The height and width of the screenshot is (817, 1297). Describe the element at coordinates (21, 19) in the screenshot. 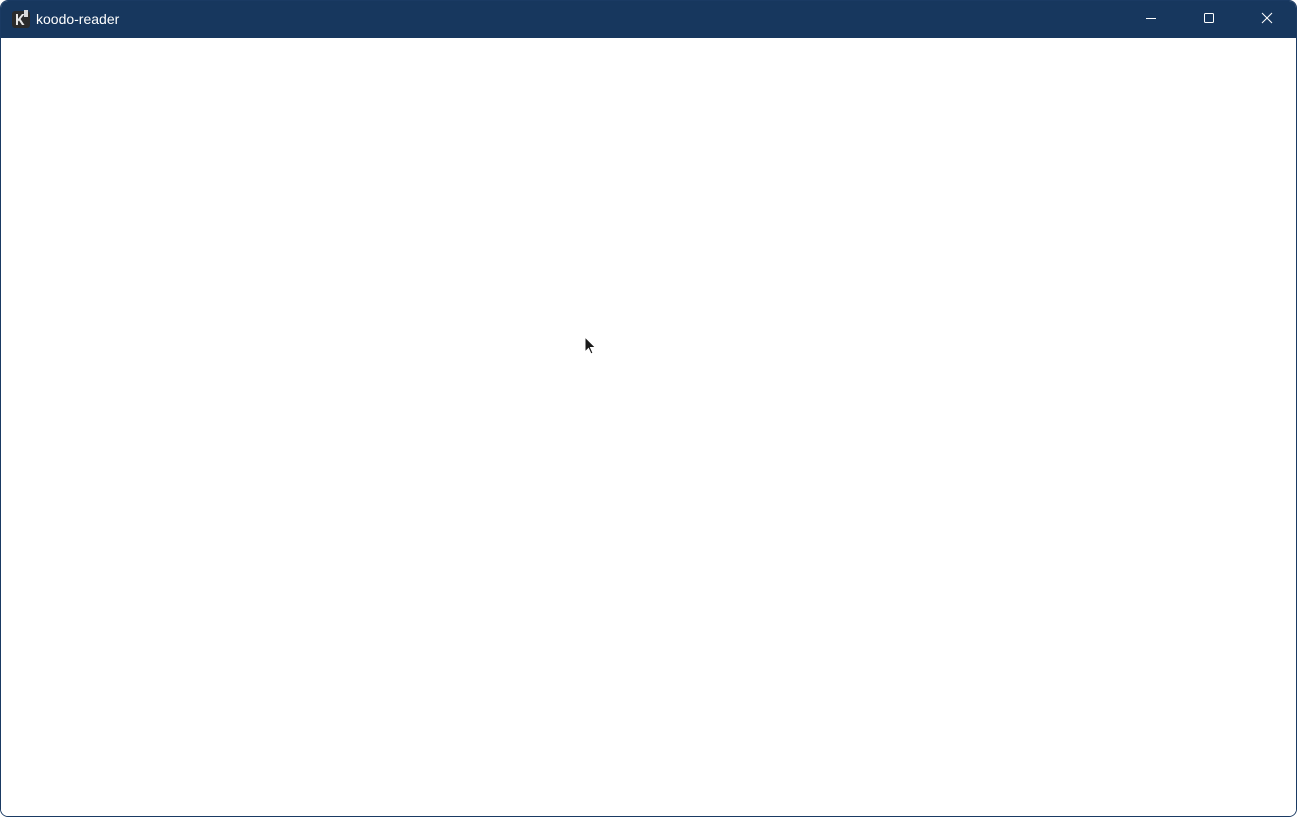

I see `koodo-reader-app-icon` at that location.